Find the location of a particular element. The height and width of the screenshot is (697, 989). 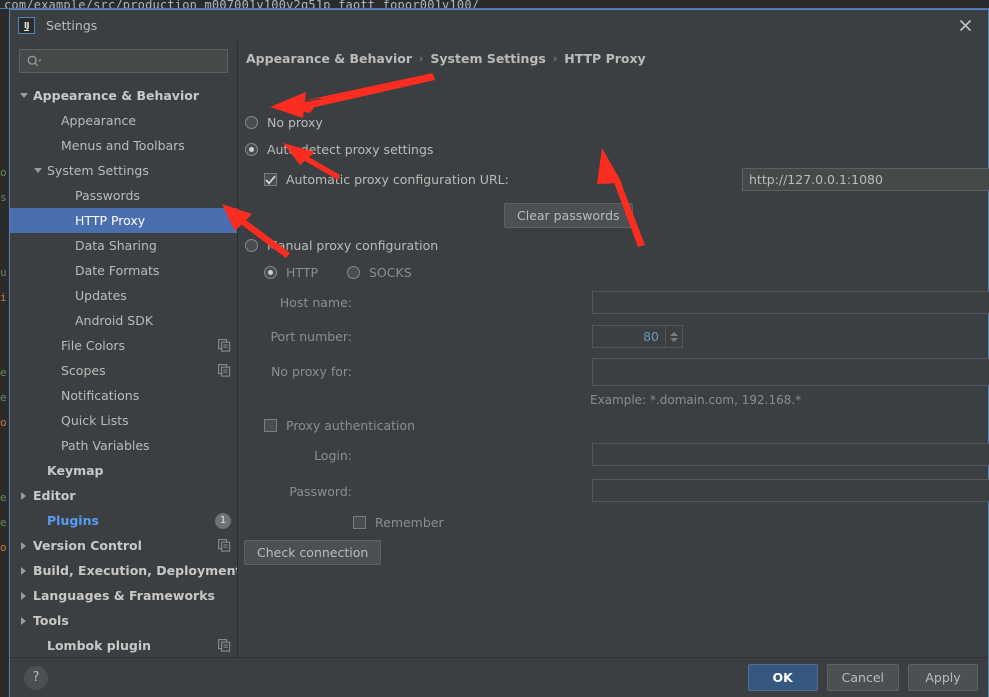

example-text: Example: *.domain.com, 192.168.* is located at coordinates (696, 400).